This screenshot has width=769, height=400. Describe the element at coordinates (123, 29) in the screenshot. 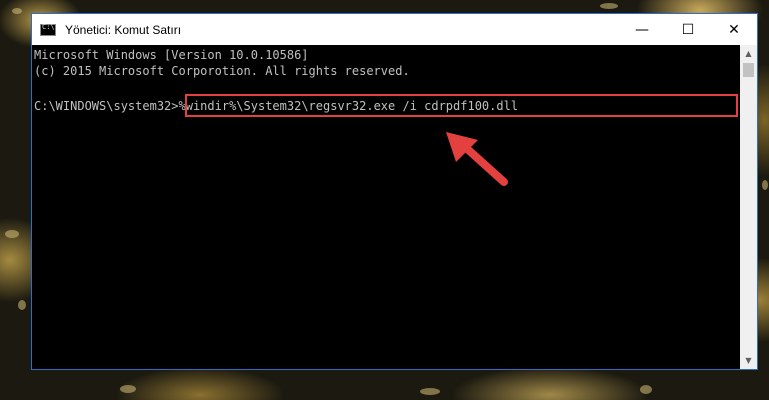

I see `window-title: Yönetici: Komut Satırı` at that location.